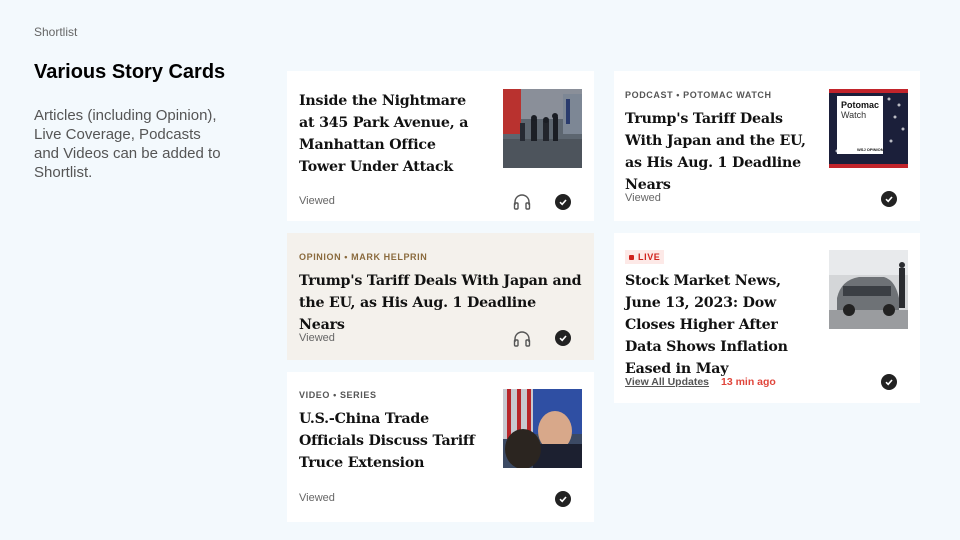  I want to click on podcast-cover: Potomac Watch WSJ OPINION, so click(868, 128).